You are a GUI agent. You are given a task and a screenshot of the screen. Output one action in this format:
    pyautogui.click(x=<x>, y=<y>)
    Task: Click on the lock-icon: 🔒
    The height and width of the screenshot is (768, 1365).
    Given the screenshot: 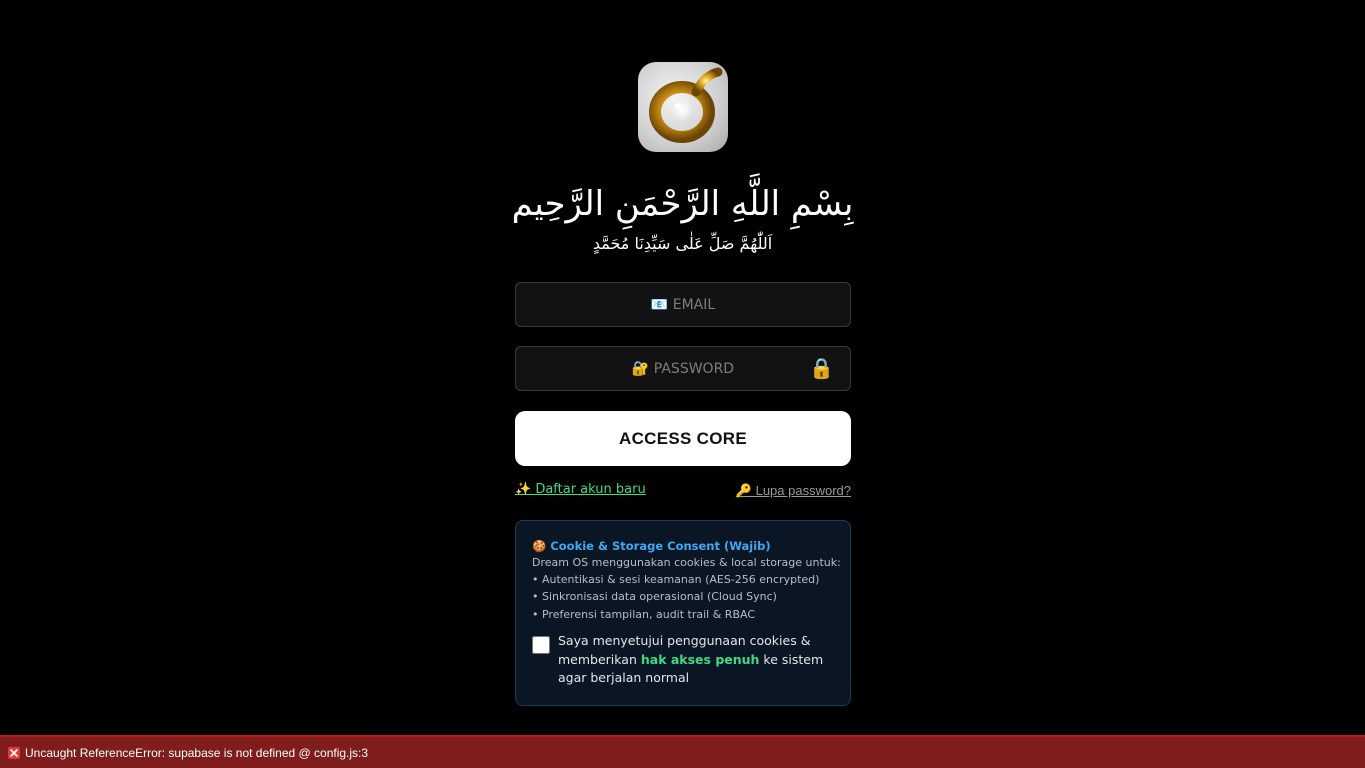 What is the action you would take?
    pyautogui.click(x=821, y=368)
    